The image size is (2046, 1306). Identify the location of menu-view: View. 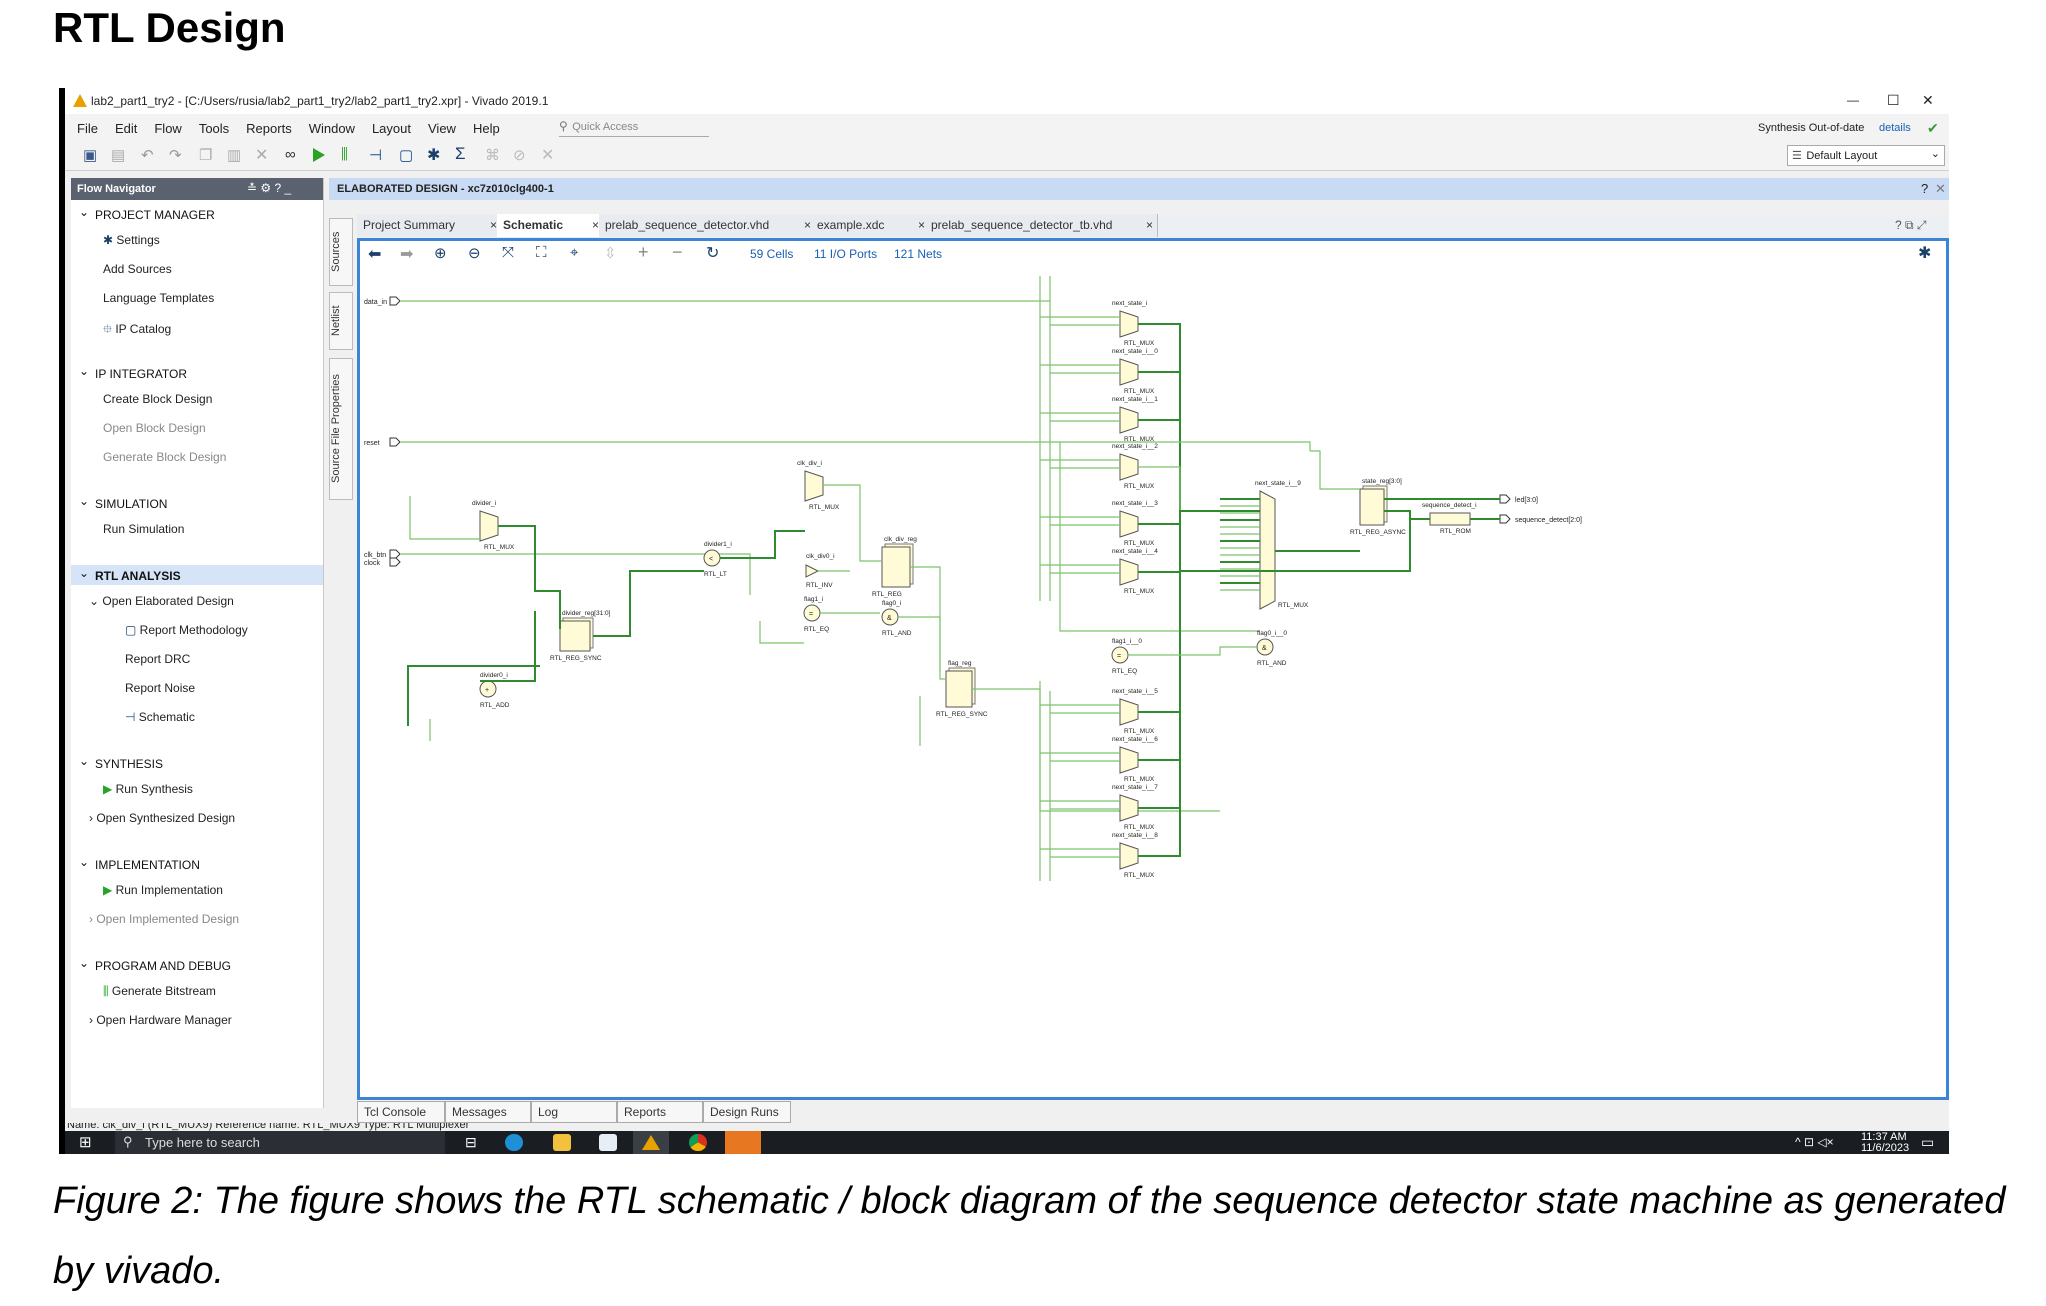
(442, 128).